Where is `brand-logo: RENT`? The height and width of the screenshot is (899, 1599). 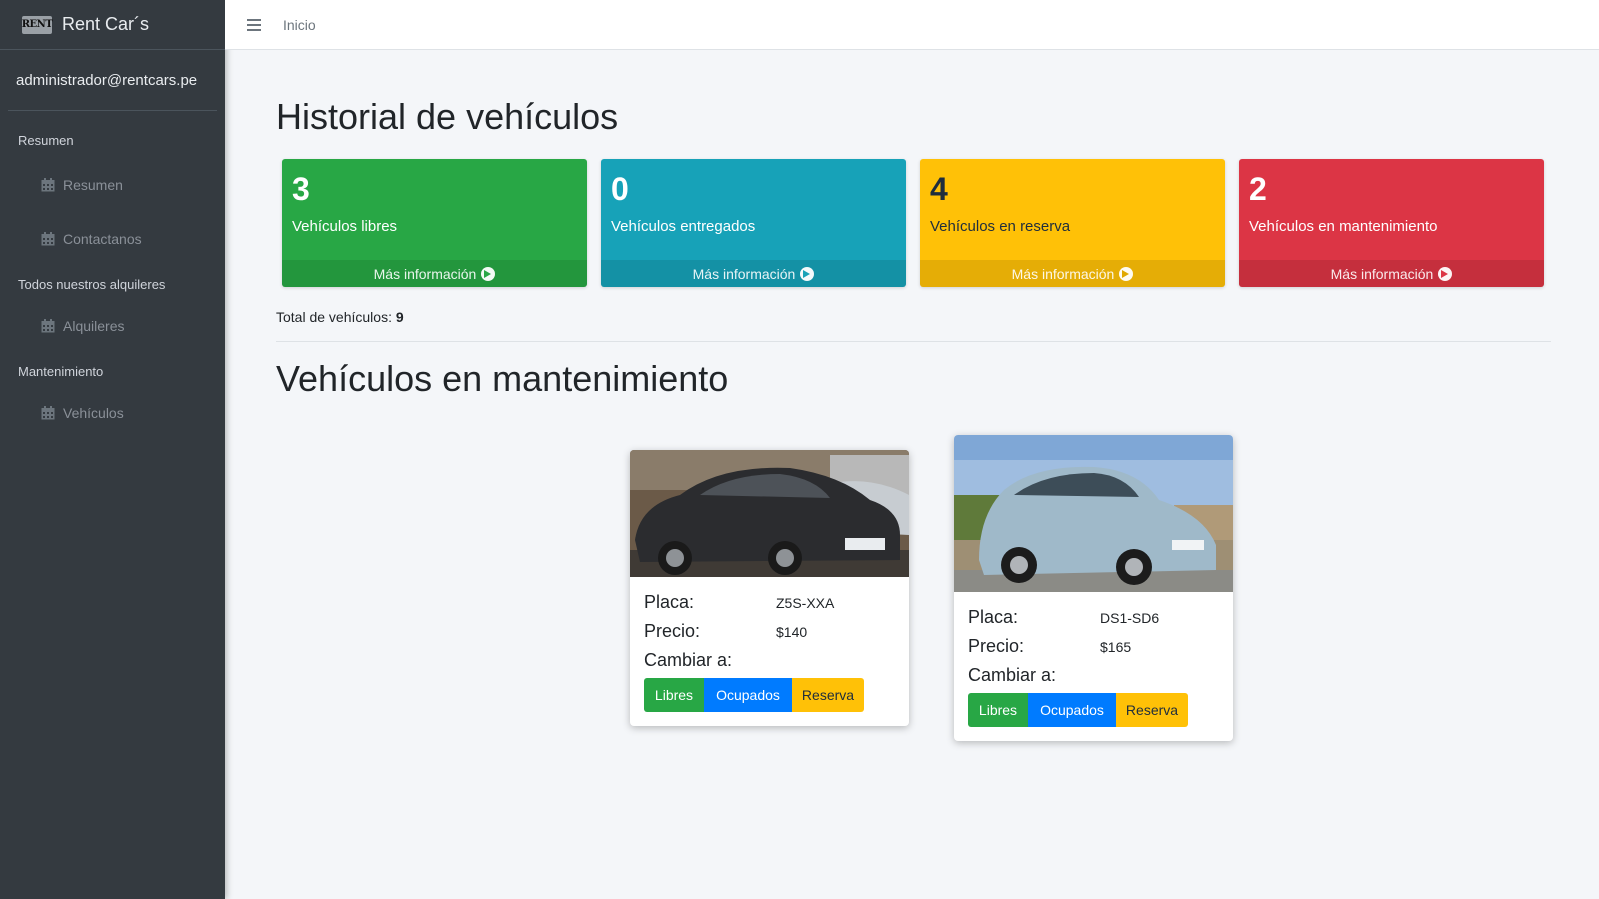 brand-logo: RENT is located at coordinates (37, 24).